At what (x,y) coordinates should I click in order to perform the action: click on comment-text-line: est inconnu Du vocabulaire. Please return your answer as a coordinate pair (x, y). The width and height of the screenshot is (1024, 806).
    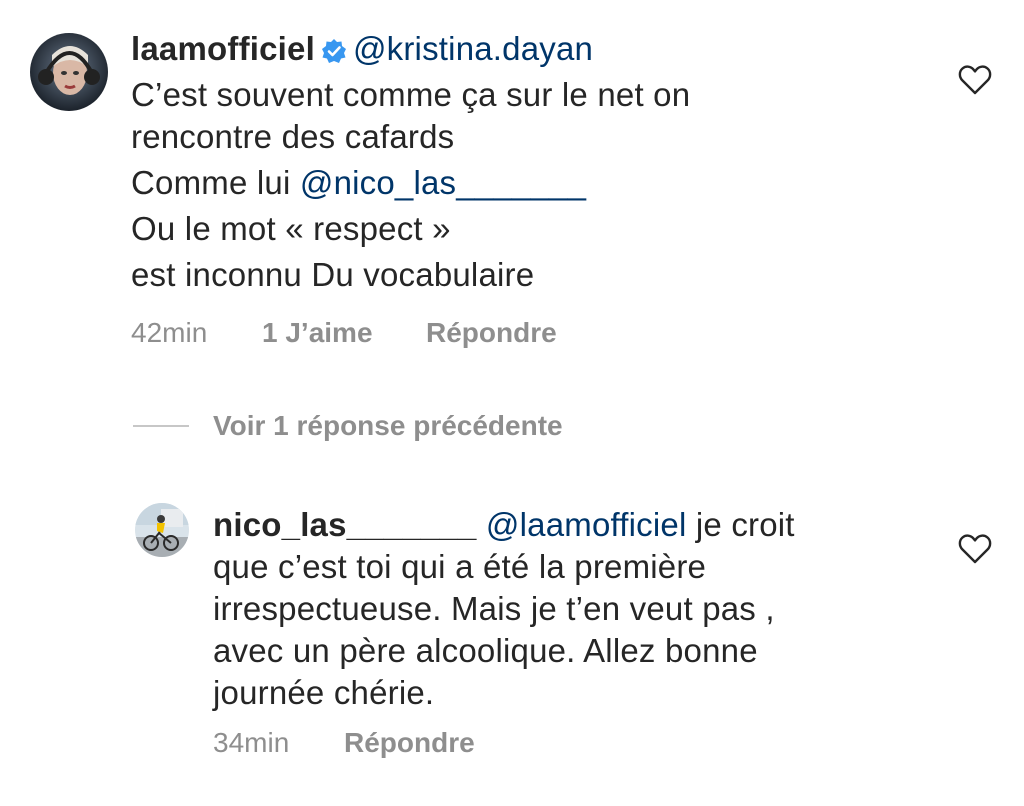
    Looking at the image, I should click on (333, 274).